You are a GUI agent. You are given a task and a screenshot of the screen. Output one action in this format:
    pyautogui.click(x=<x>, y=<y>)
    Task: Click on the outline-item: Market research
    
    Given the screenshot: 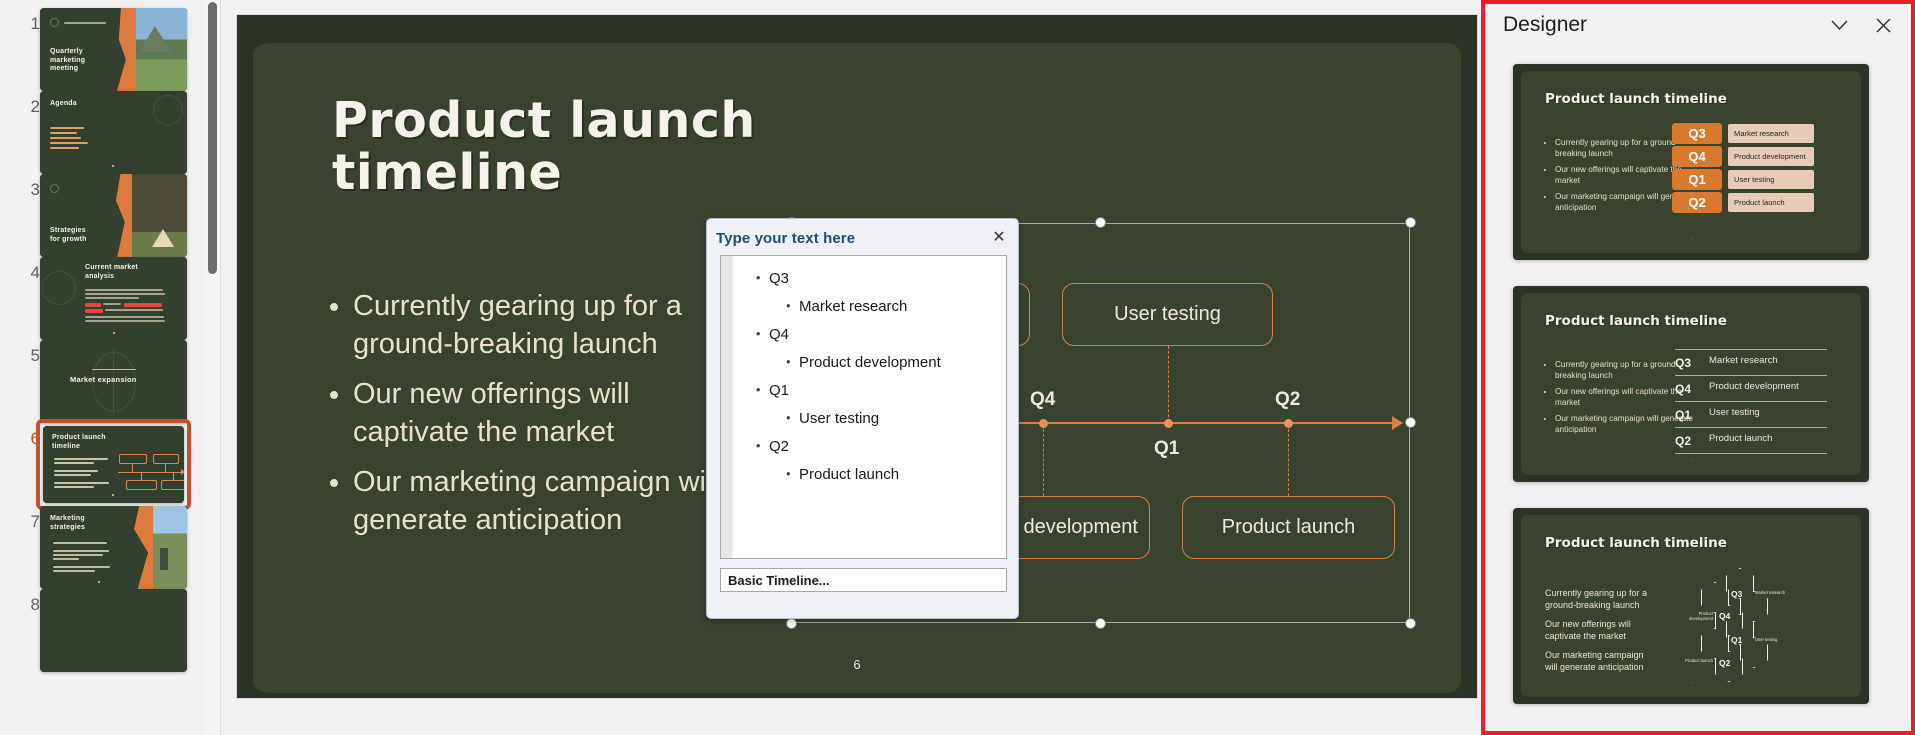 What is the action you would take?
    pyautogui.click(x=896, y=306)
    